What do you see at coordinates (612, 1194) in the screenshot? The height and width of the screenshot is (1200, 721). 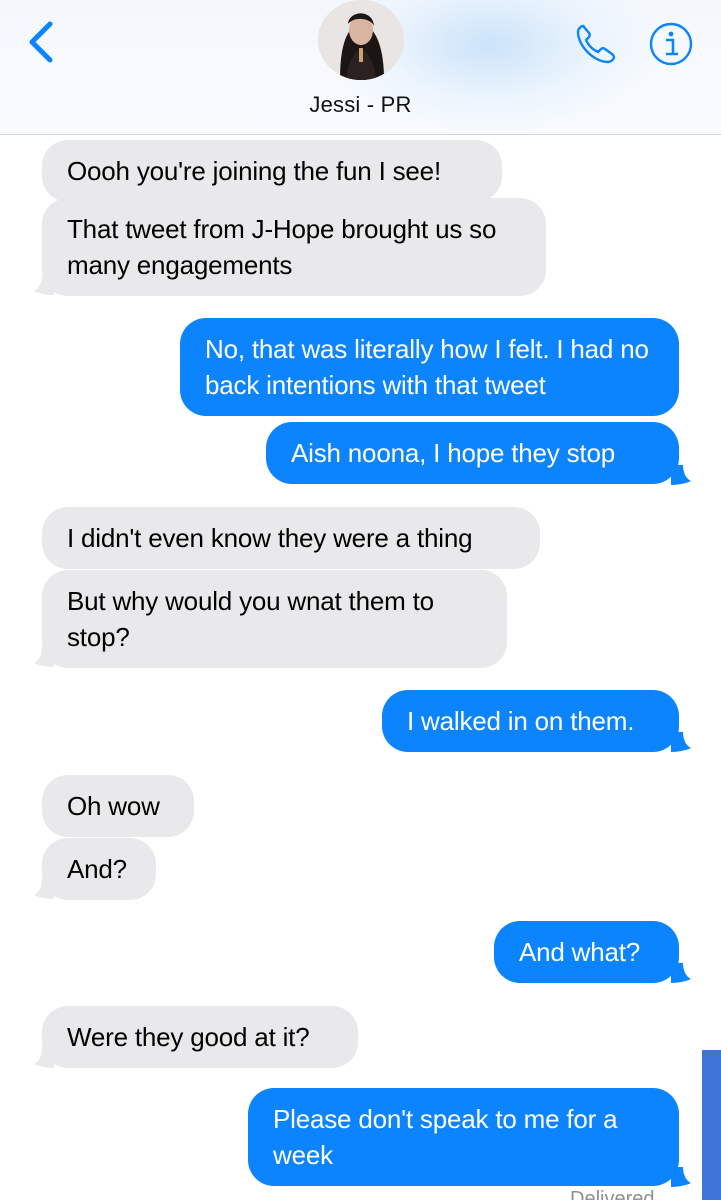 I see `delivered-status: Delivered` at bounding box center [612, 1194].